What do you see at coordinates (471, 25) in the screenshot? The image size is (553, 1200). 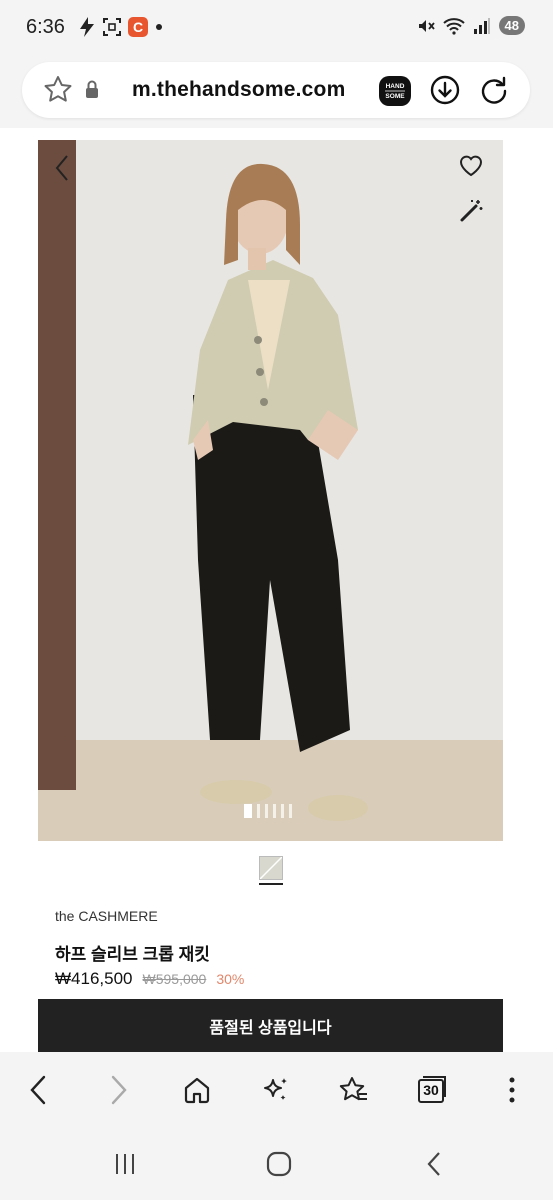 I see `status-right-icons: 48` at bounding box center [471, 25].